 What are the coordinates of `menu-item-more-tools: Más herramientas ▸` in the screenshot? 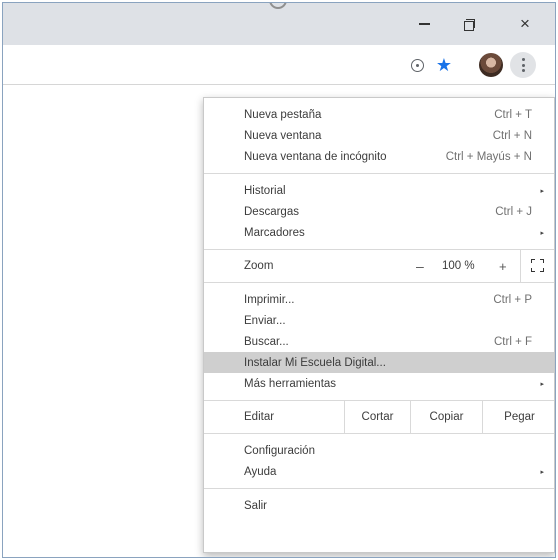 It's located at (379, 383).